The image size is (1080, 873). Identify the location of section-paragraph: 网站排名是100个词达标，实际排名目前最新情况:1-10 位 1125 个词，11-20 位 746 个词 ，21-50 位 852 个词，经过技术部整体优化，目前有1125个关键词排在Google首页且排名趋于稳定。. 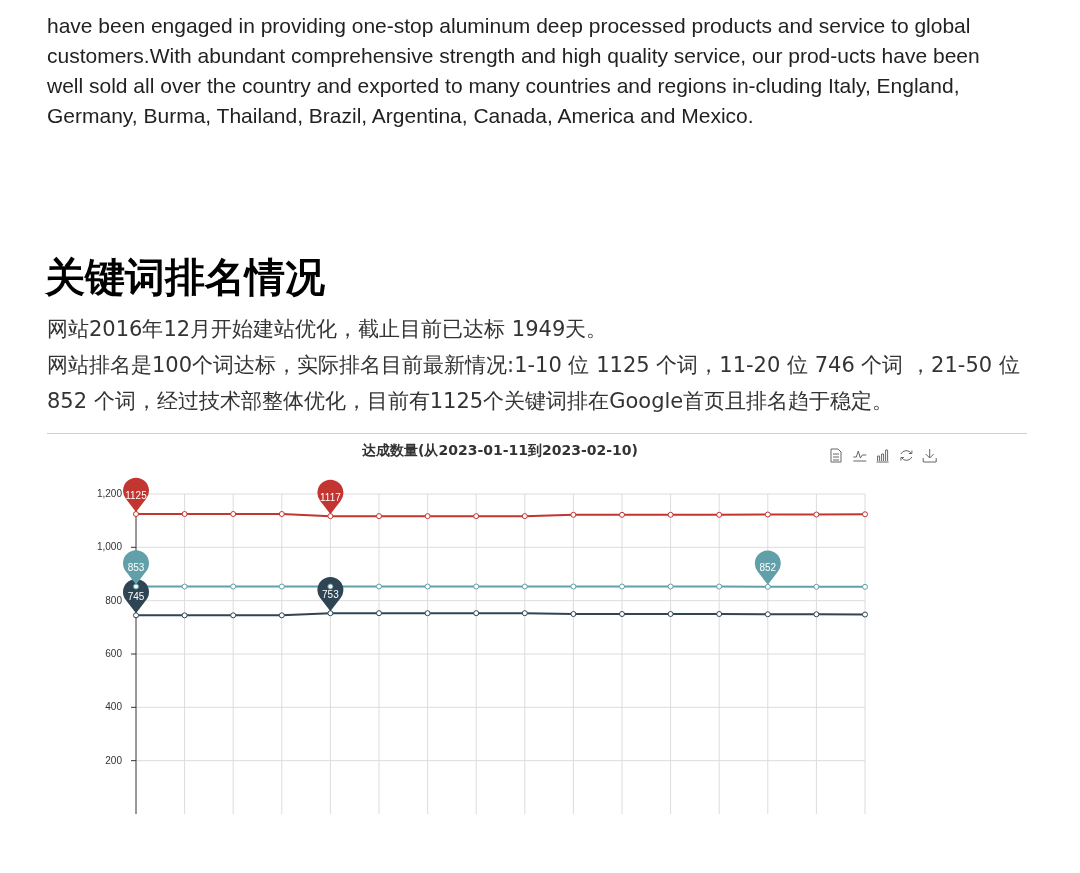
(534, 383).